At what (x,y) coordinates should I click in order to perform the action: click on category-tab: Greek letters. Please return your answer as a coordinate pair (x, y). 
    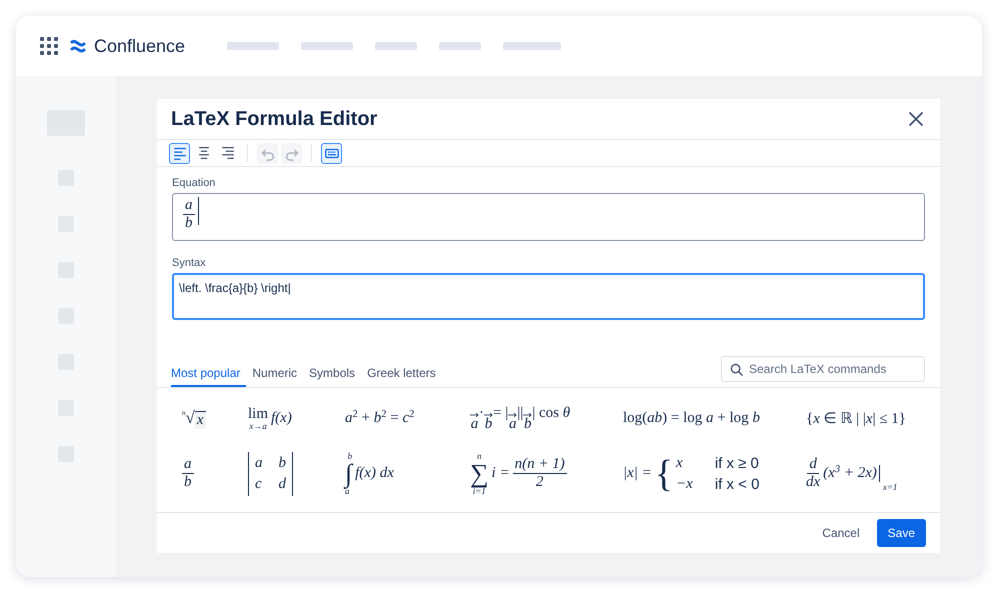
    Looking at the image, I should click on (404, 375).